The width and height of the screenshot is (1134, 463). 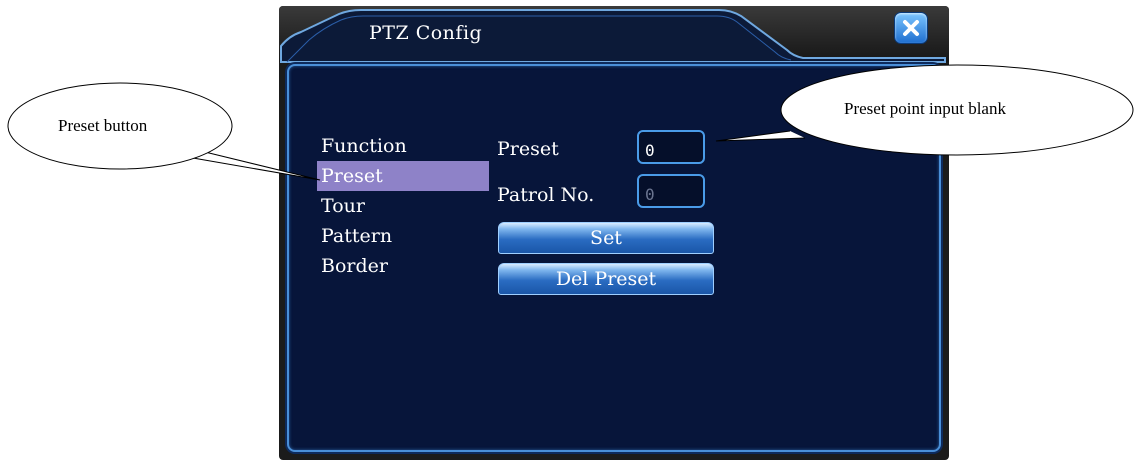 What do you see at coordinates (760, 136) in the screenshot?
I see `callout-pointer-right` at bounding box center [760, 136].